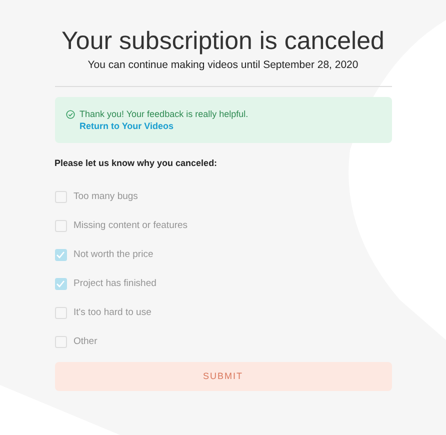  Describe the element at coordinates (223, 41) in the screenshot. I see `page-title: Your subscription is canceled` at that location.